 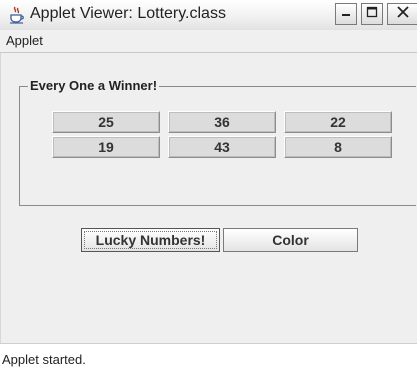 What do you see at coordinates (17, 15) in the screenshot?
I see `java-cup-icon` at bounding box center [17, 15].